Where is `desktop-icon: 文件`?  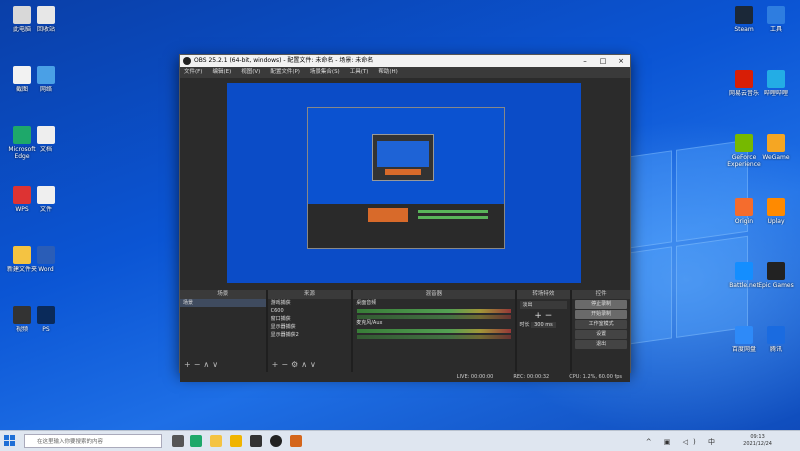
desktop-icon: 文件 is located at coordinates (46, 199).